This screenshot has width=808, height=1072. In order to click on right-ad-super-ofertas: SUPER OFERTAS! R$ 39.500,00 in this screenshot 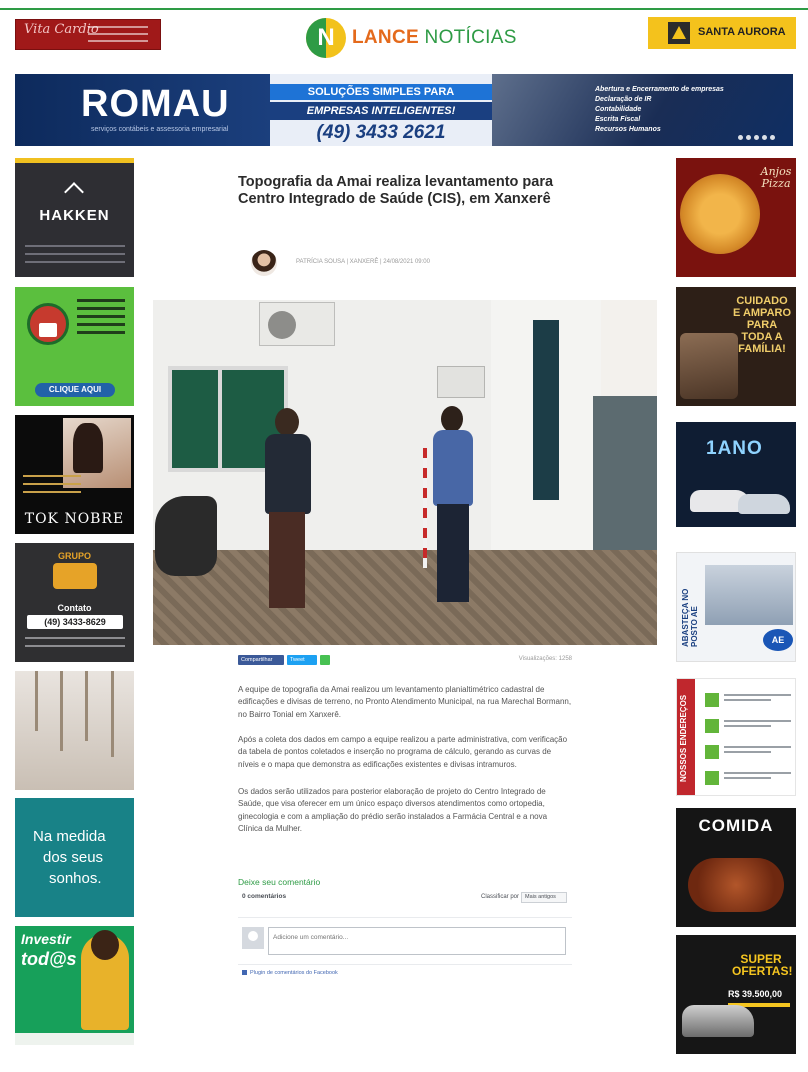, I will do `click(736, 994)`.